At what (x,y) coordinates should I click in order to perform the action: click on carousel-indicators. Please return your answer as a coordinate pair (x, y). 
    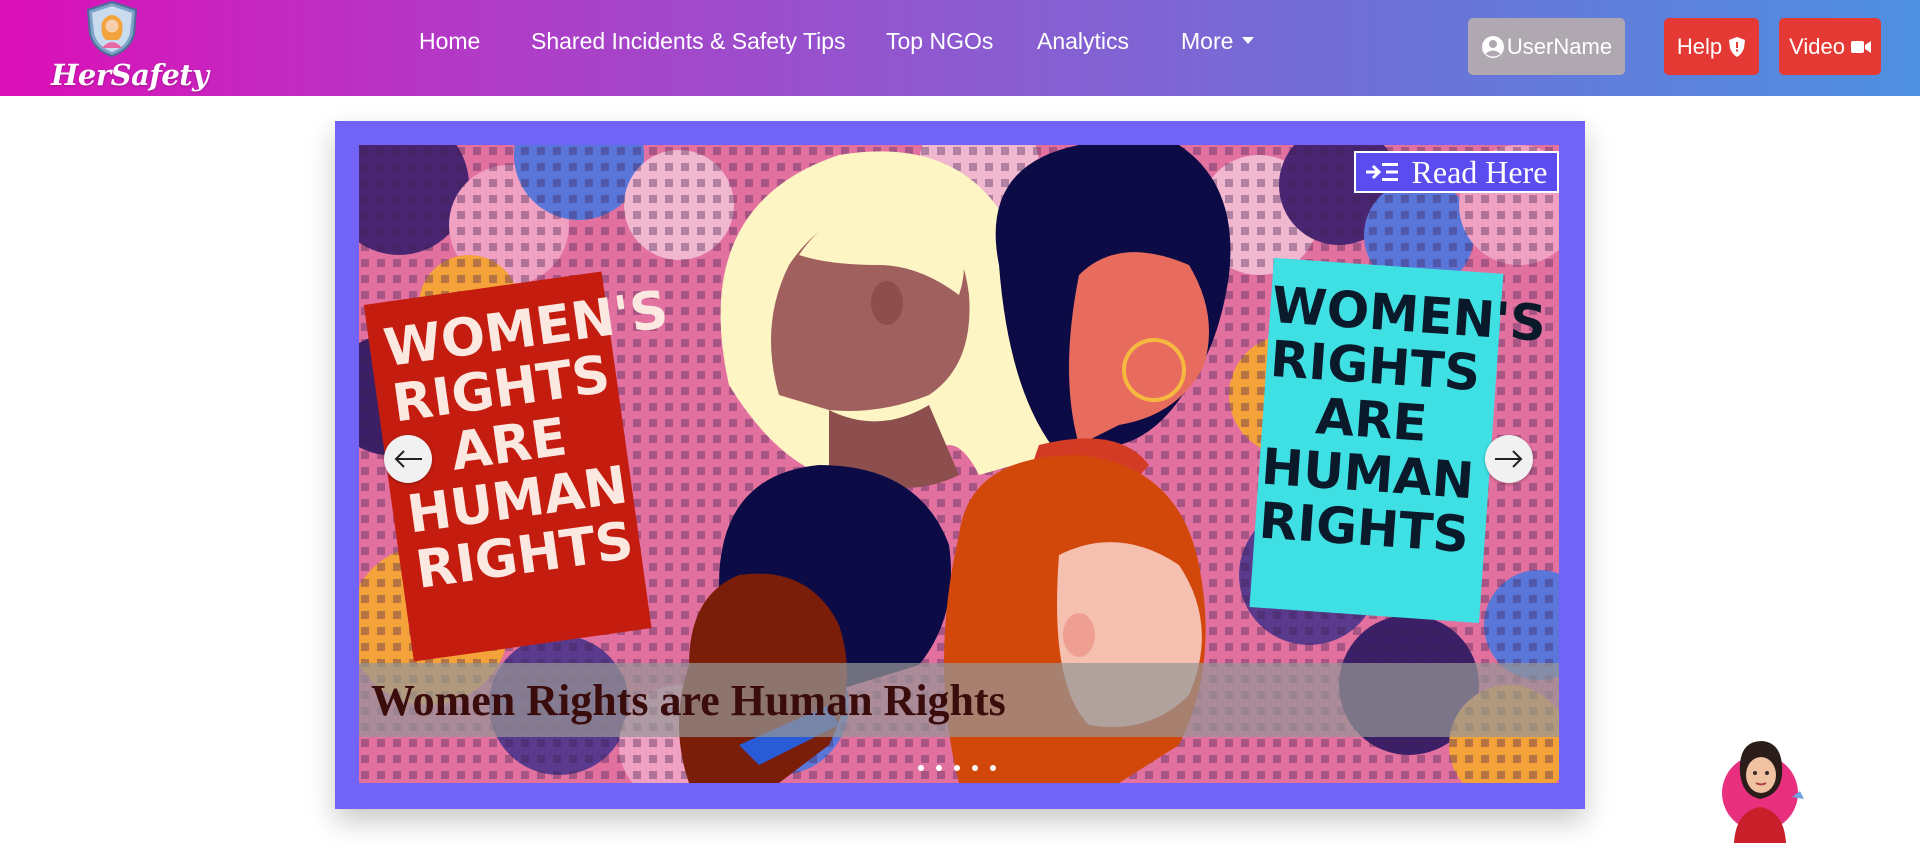
    Looking at the image, I should click on (957, 768).